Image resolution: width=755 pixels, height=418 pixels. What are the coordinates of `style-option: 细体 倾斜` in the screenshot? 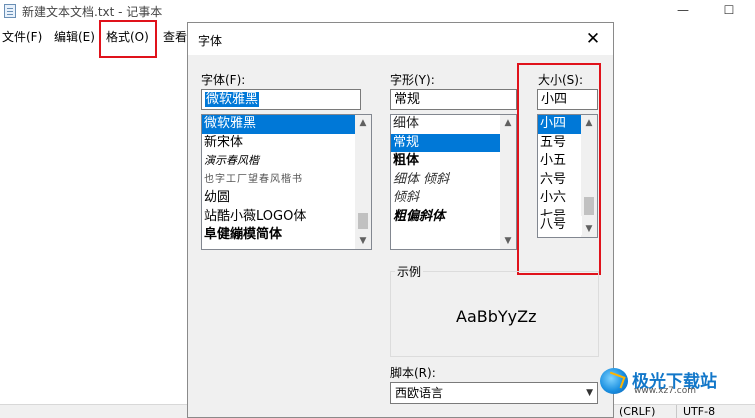 It's located at (453, 180).